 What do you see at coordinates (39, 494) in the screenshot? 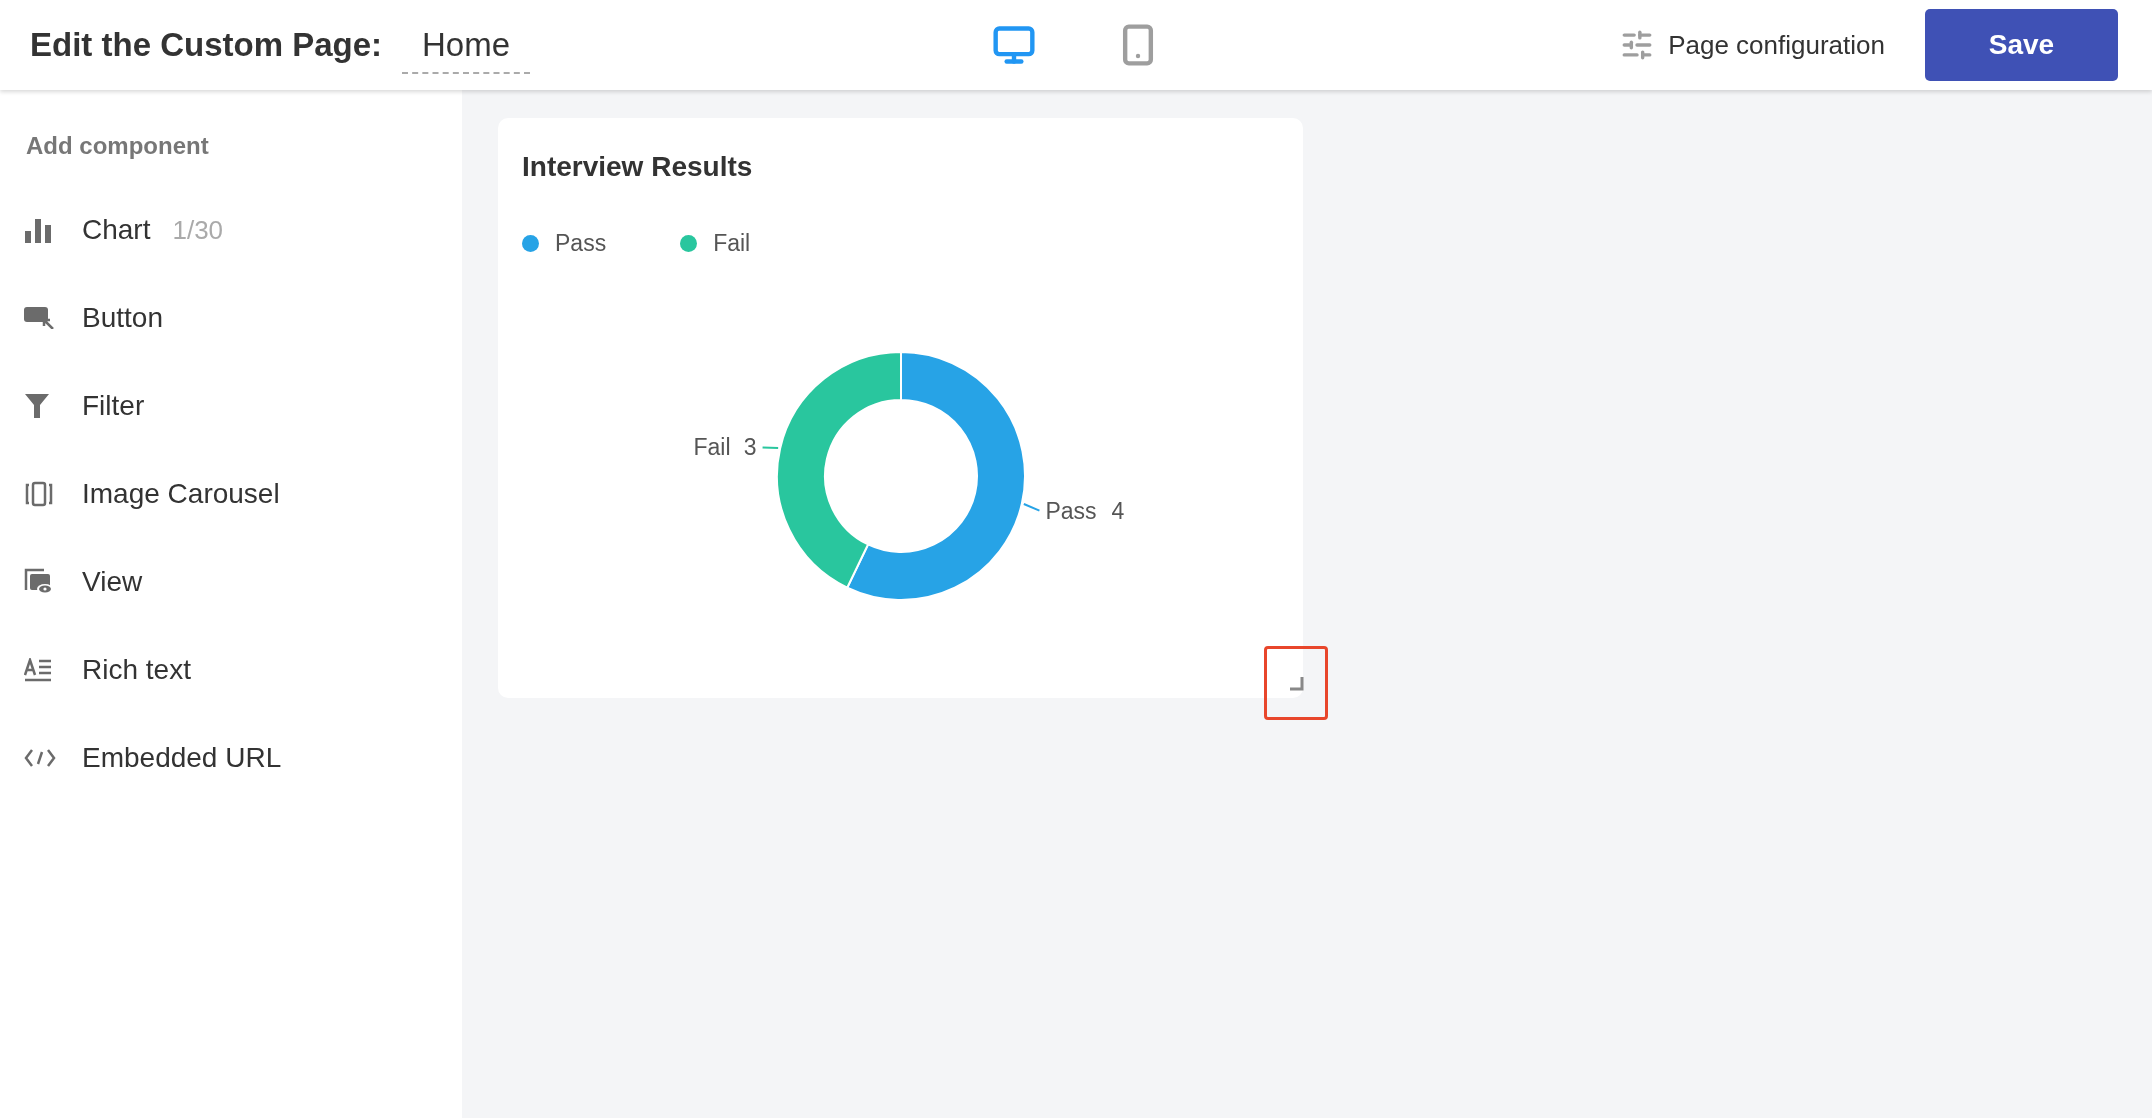
I see `carousel-icon` at bounding box center [39, 494].